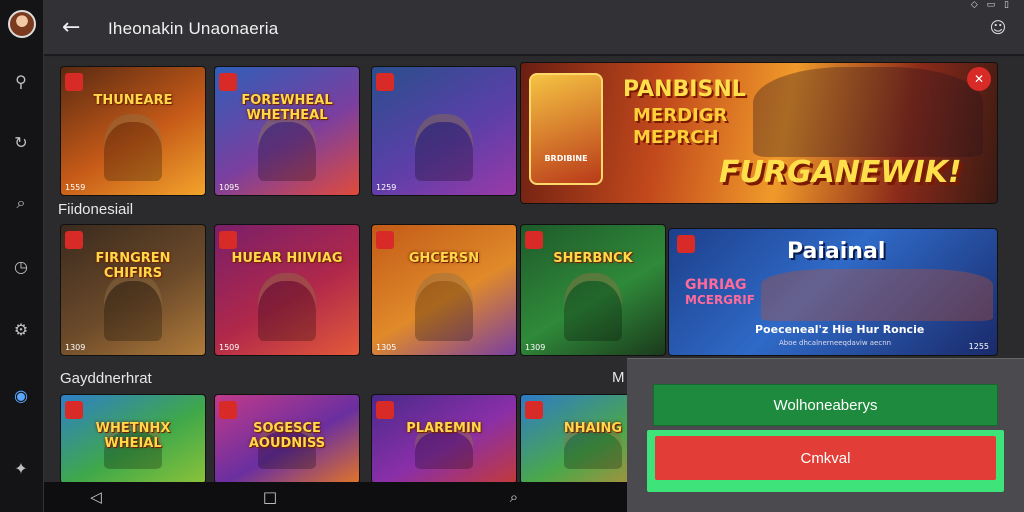  I want to click on banner-mid-sub2: MCERGRIF, so click(720, 300).